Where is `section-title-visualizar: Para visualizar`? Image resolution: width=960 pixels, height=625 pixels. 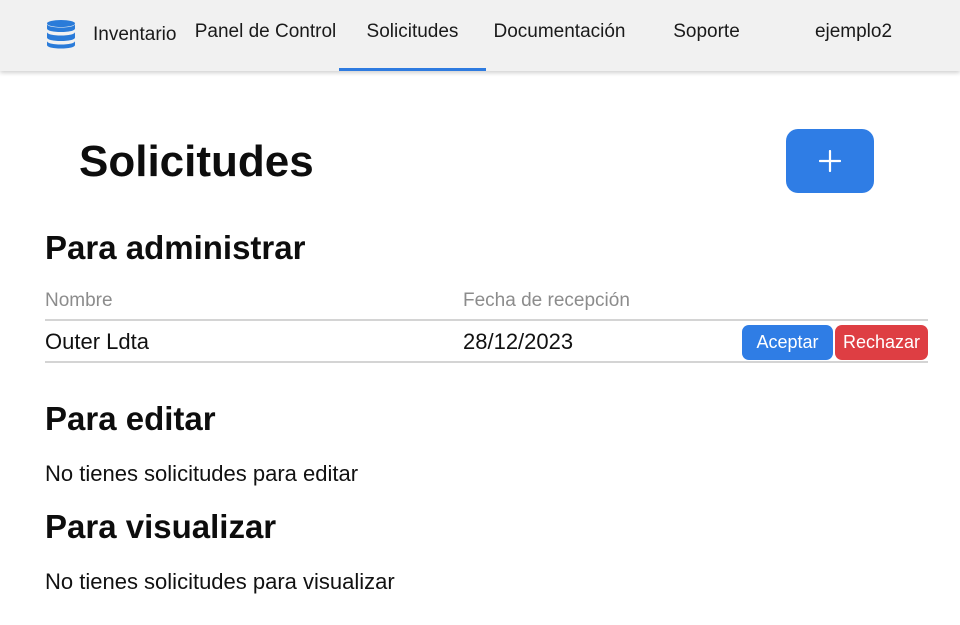
section-title-visualizar: Para visualizar is located at coordinates (161, 526).